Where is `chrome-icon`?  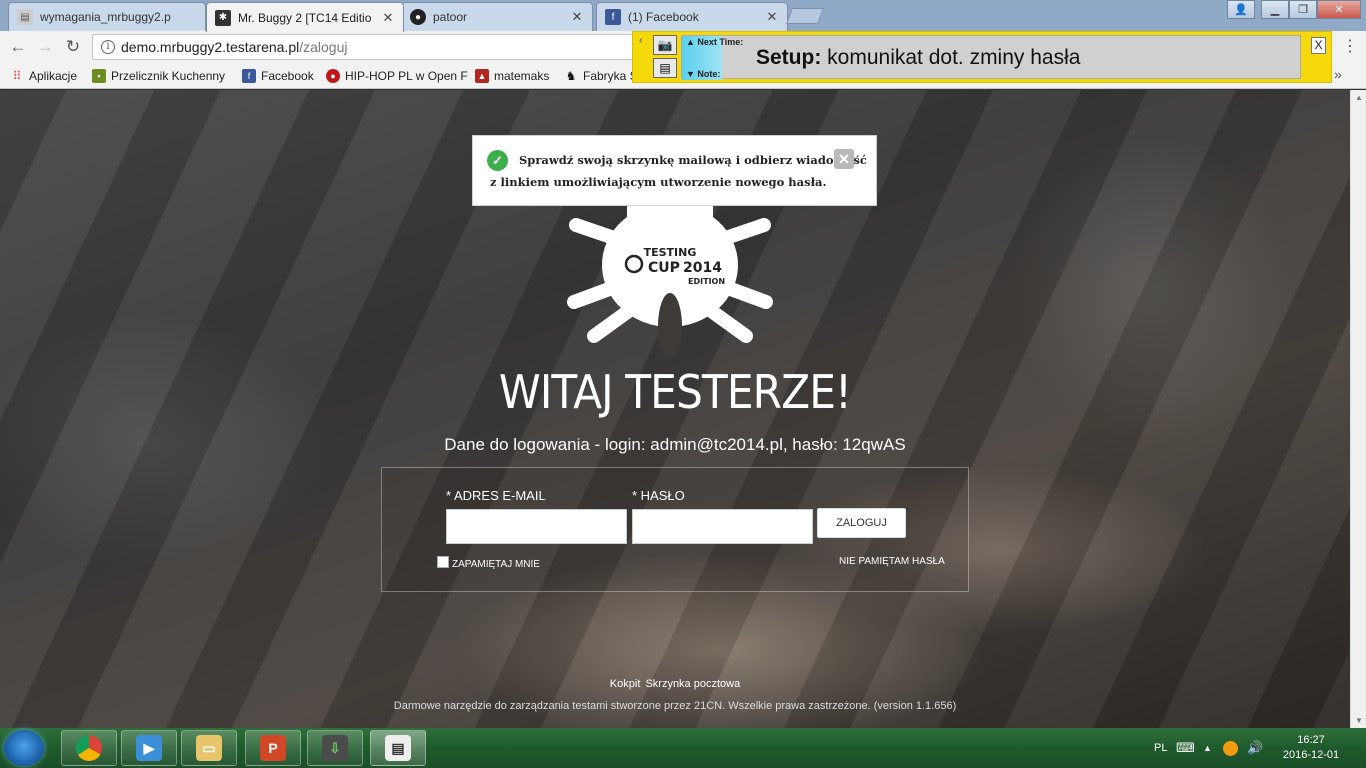 chrome-icon is located at coordinates (89, 748).